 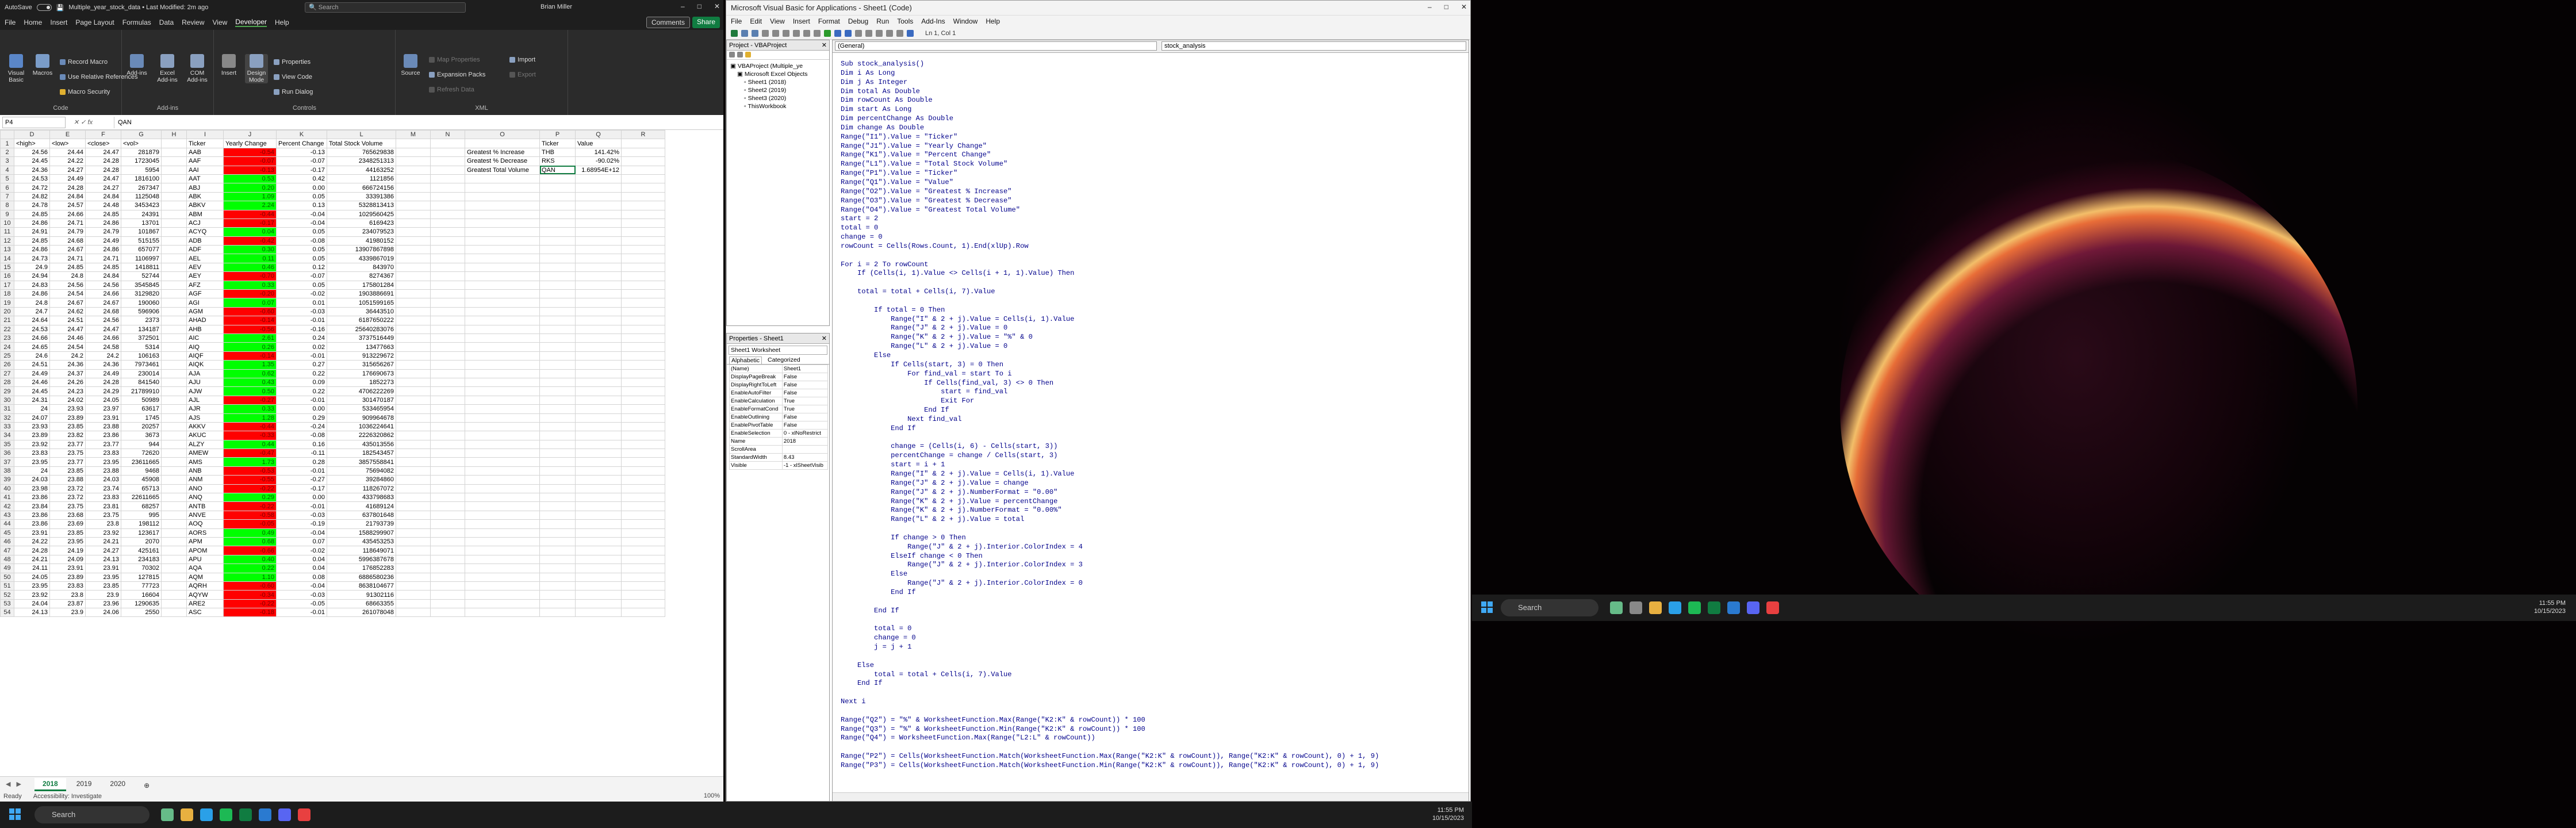 I want to click on cell: 39284860, so click(x=361, y=480).